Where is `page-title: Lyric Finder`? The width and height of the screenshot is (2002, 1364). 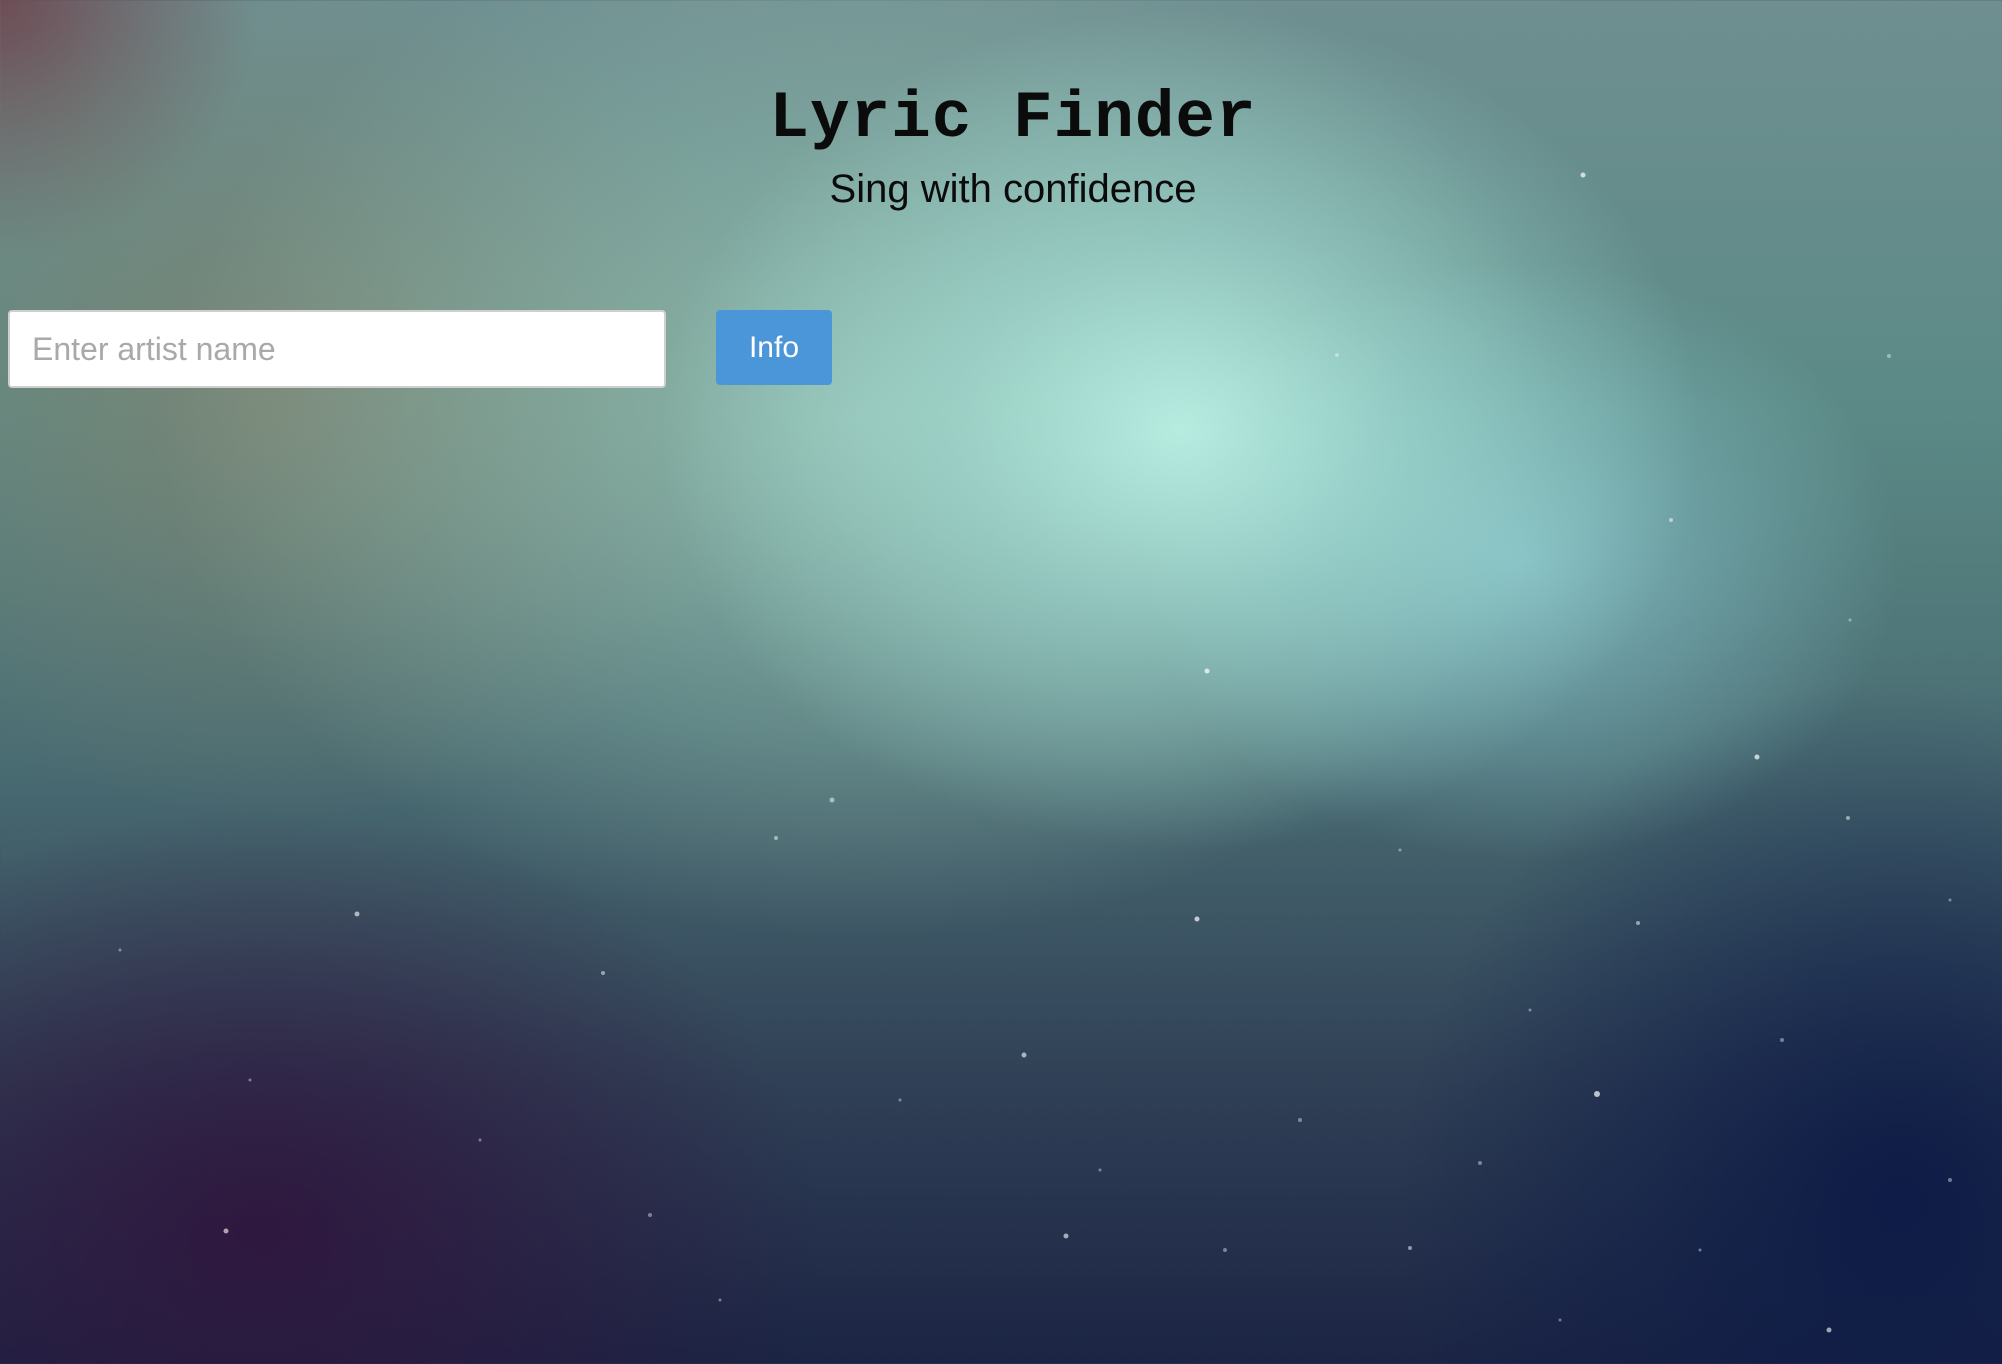
page-title: Lyric Finder is located at coordinates (1013, 118).